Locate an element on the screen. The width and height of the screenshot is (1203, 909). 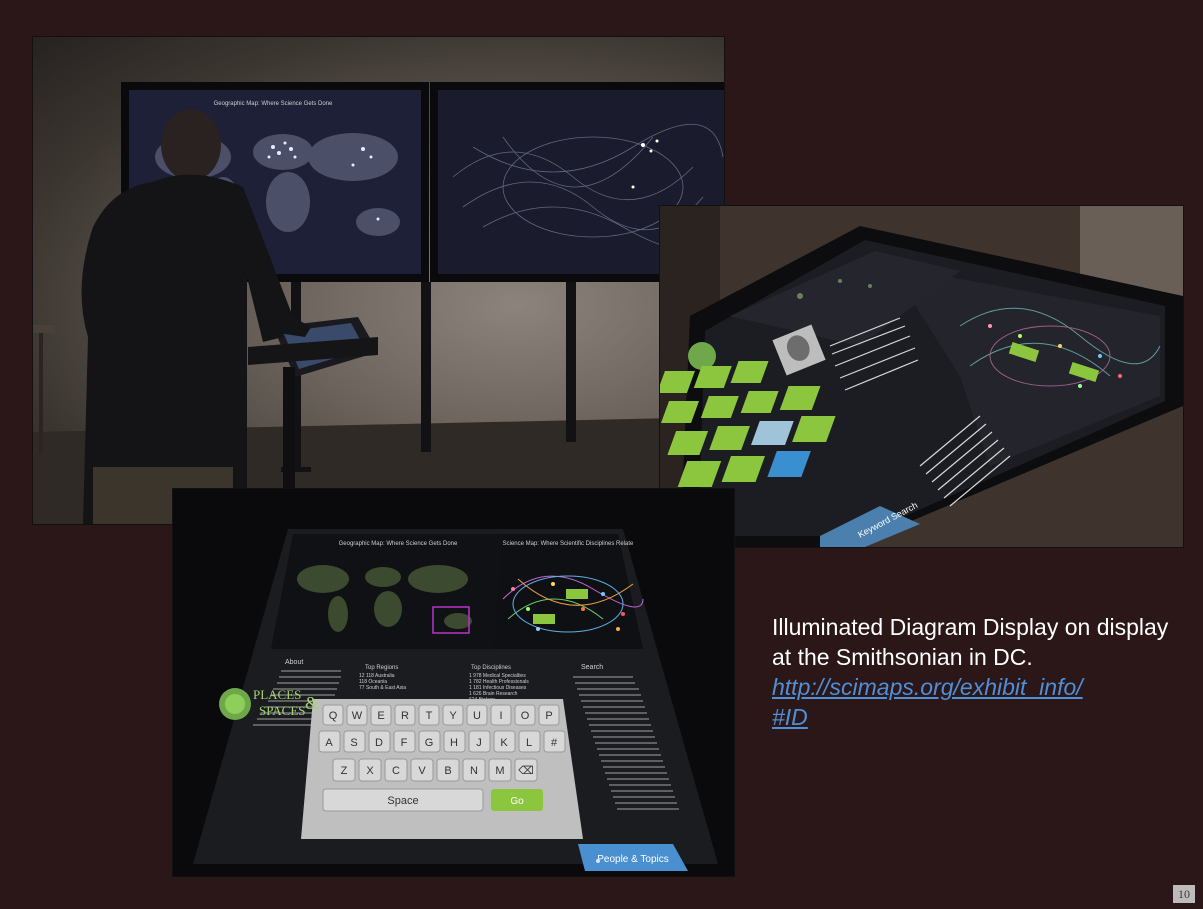
slide-number: 10 is located at coordinates (1184, 894).